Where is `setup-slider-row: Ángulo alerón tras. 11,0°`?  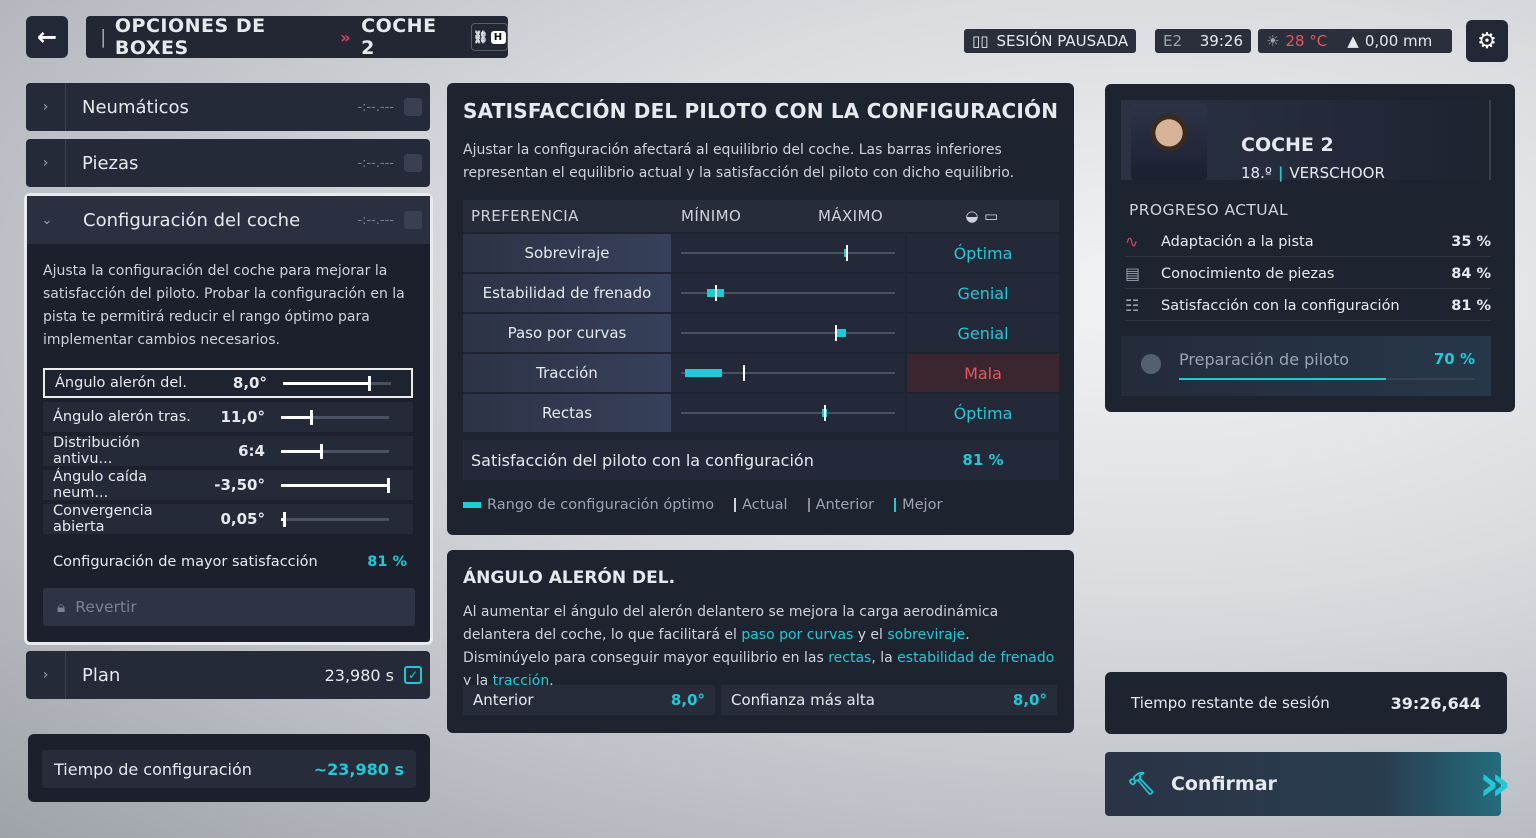 setup-slider-row: Ángulo alerón tras. 11,0° is located at coordinates (228, 417).